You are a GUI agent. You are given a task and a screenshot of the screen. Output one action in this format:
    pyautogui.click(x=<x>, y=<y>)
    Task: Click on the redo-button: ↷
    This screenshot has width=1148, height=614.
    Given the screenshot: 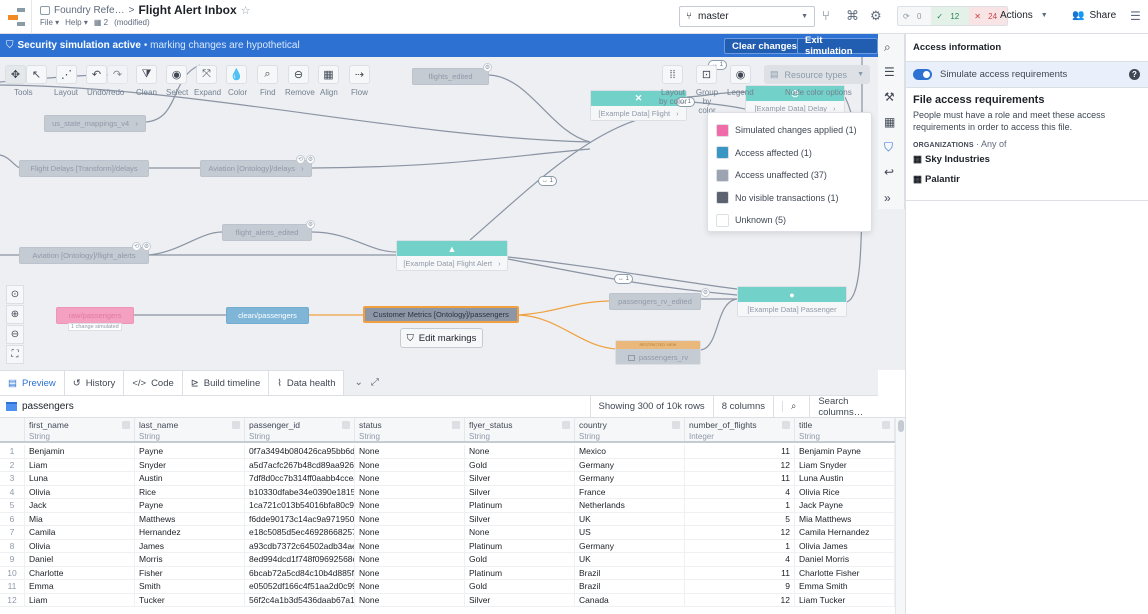 What is the action you would take?
    pyautogui.click(x=117, y=74)
    